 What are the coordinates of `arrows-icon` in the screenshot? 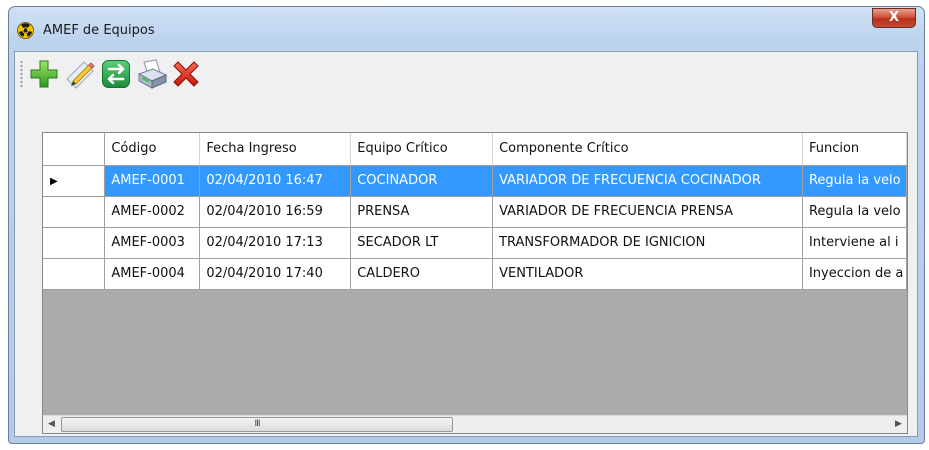 It's located at (116, 74).